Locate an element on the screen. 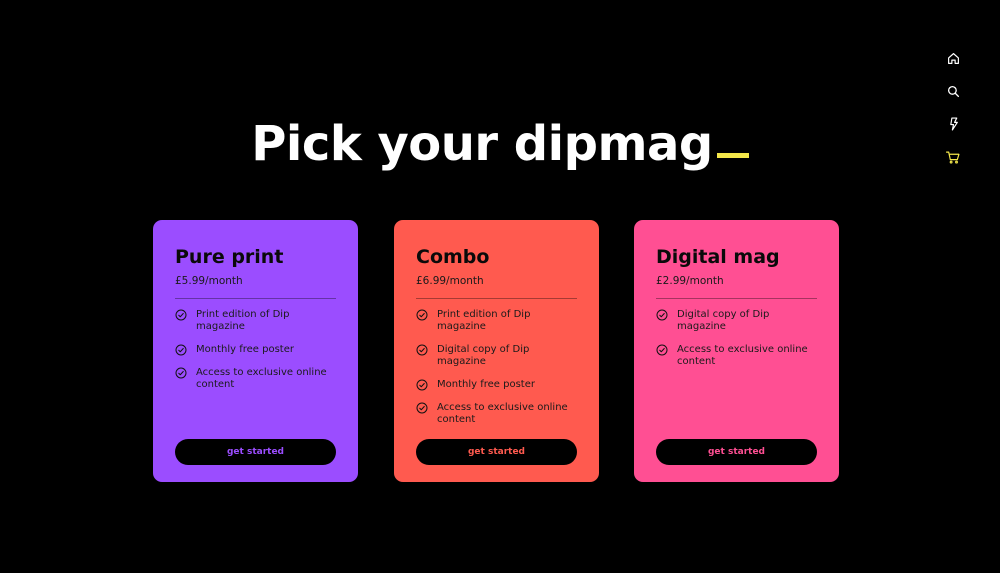  side-nav is located at coordinates (953, 112).